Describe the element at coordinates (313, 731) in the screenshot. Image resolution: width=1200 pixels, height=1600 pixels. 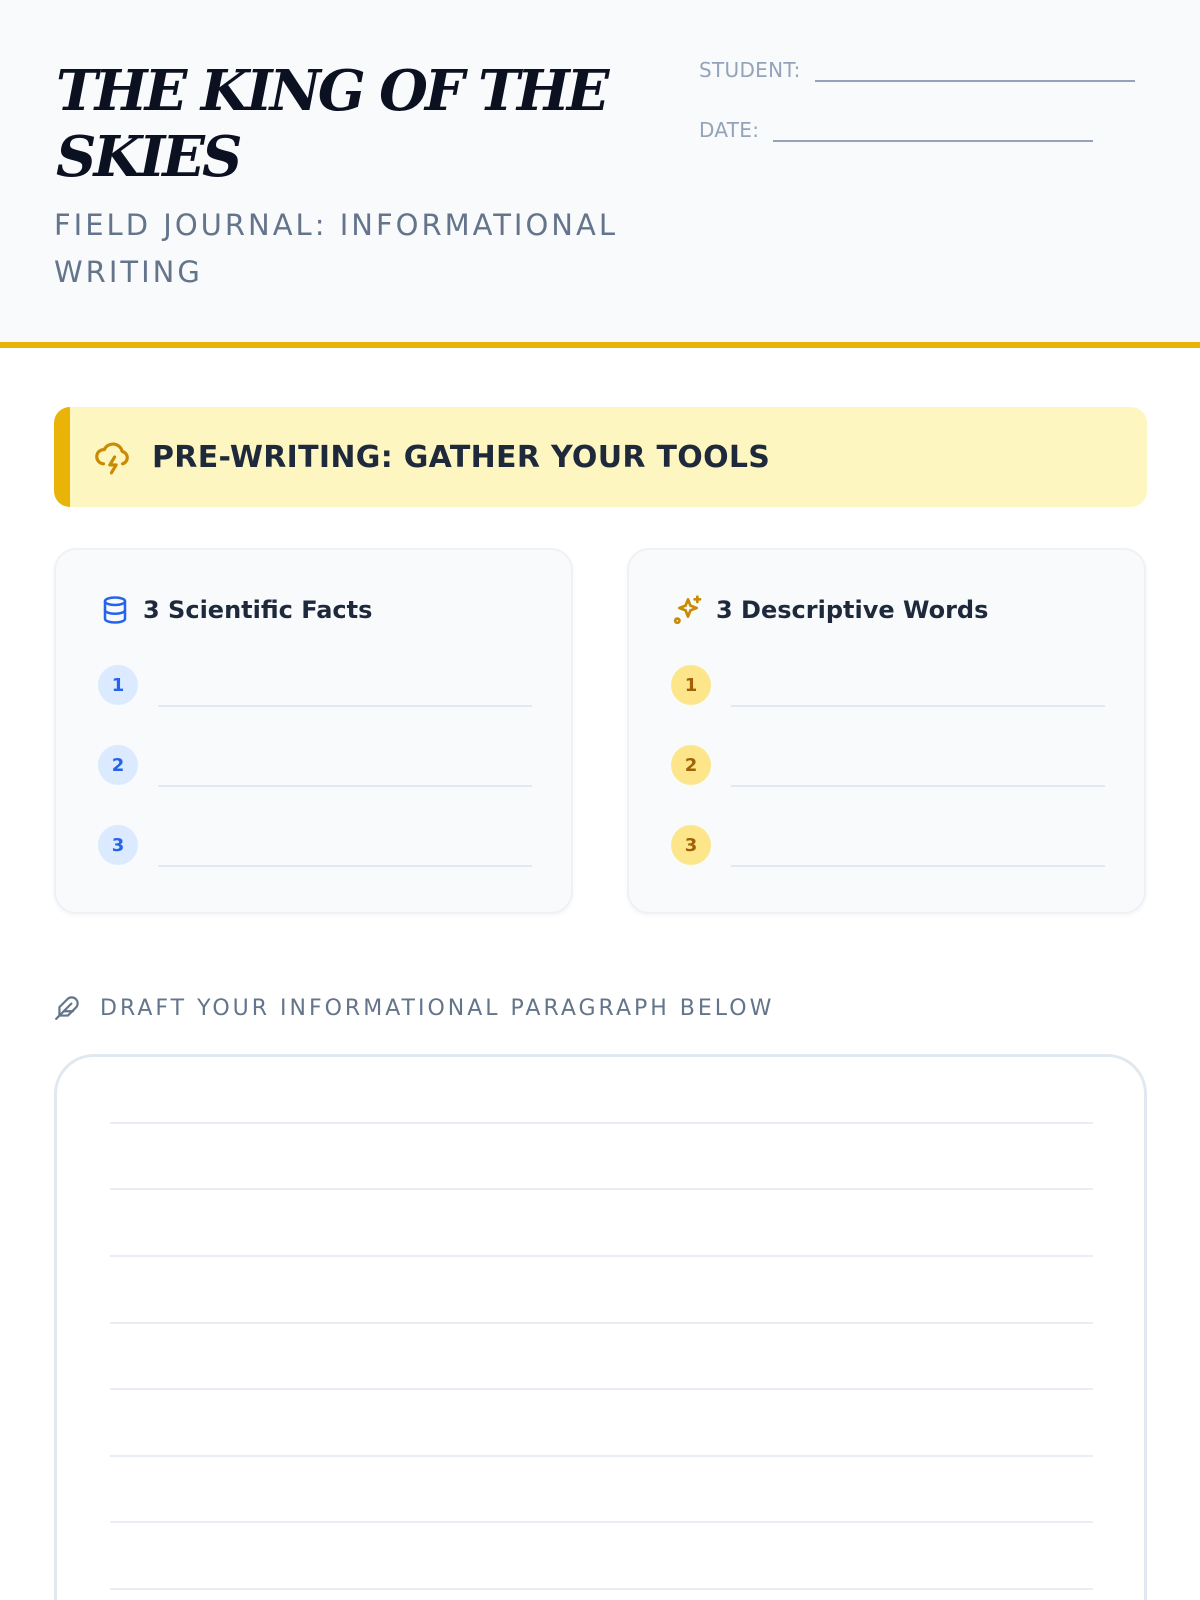
I see `scientific-facts-card: 3 Scientific Facts 1 2 3` at that location.